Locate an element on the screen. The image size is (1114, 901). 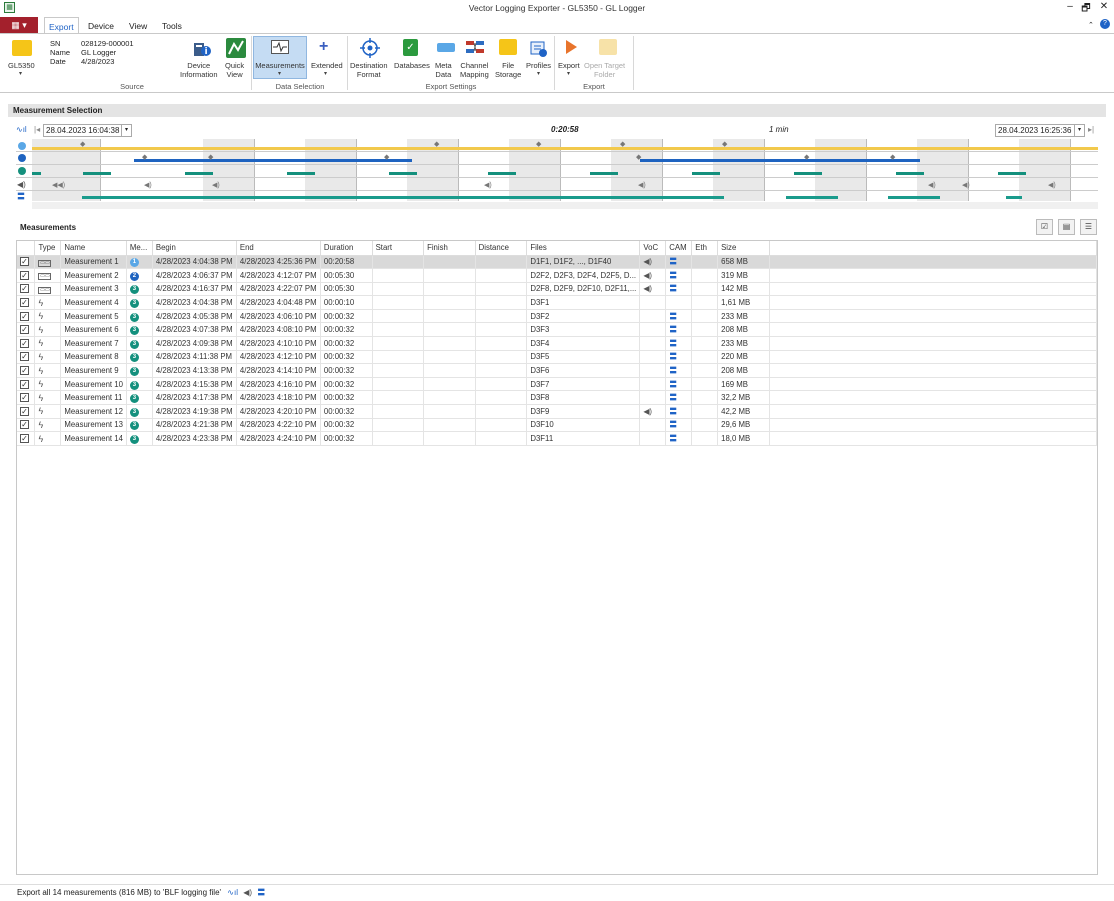
meta-data-icon is located at coordinates (446, 47).